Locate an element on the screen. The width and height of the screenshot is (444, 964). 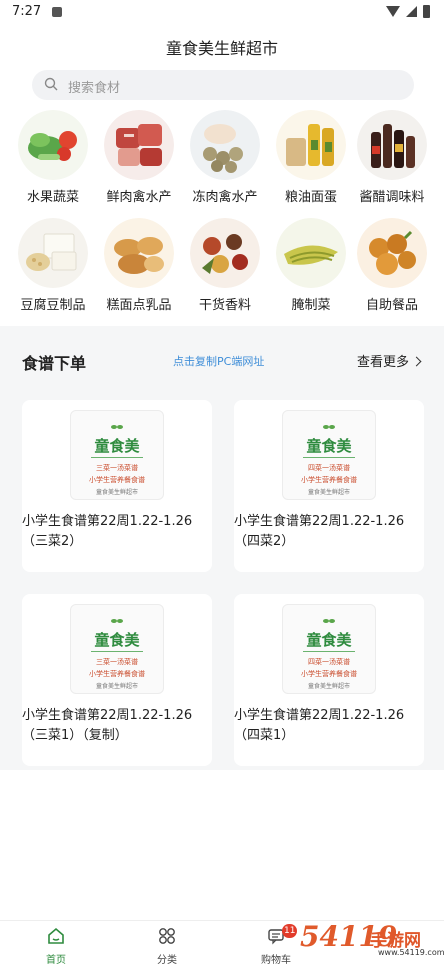
tab-home-label: 首页 is located at coordinates (56, 959).